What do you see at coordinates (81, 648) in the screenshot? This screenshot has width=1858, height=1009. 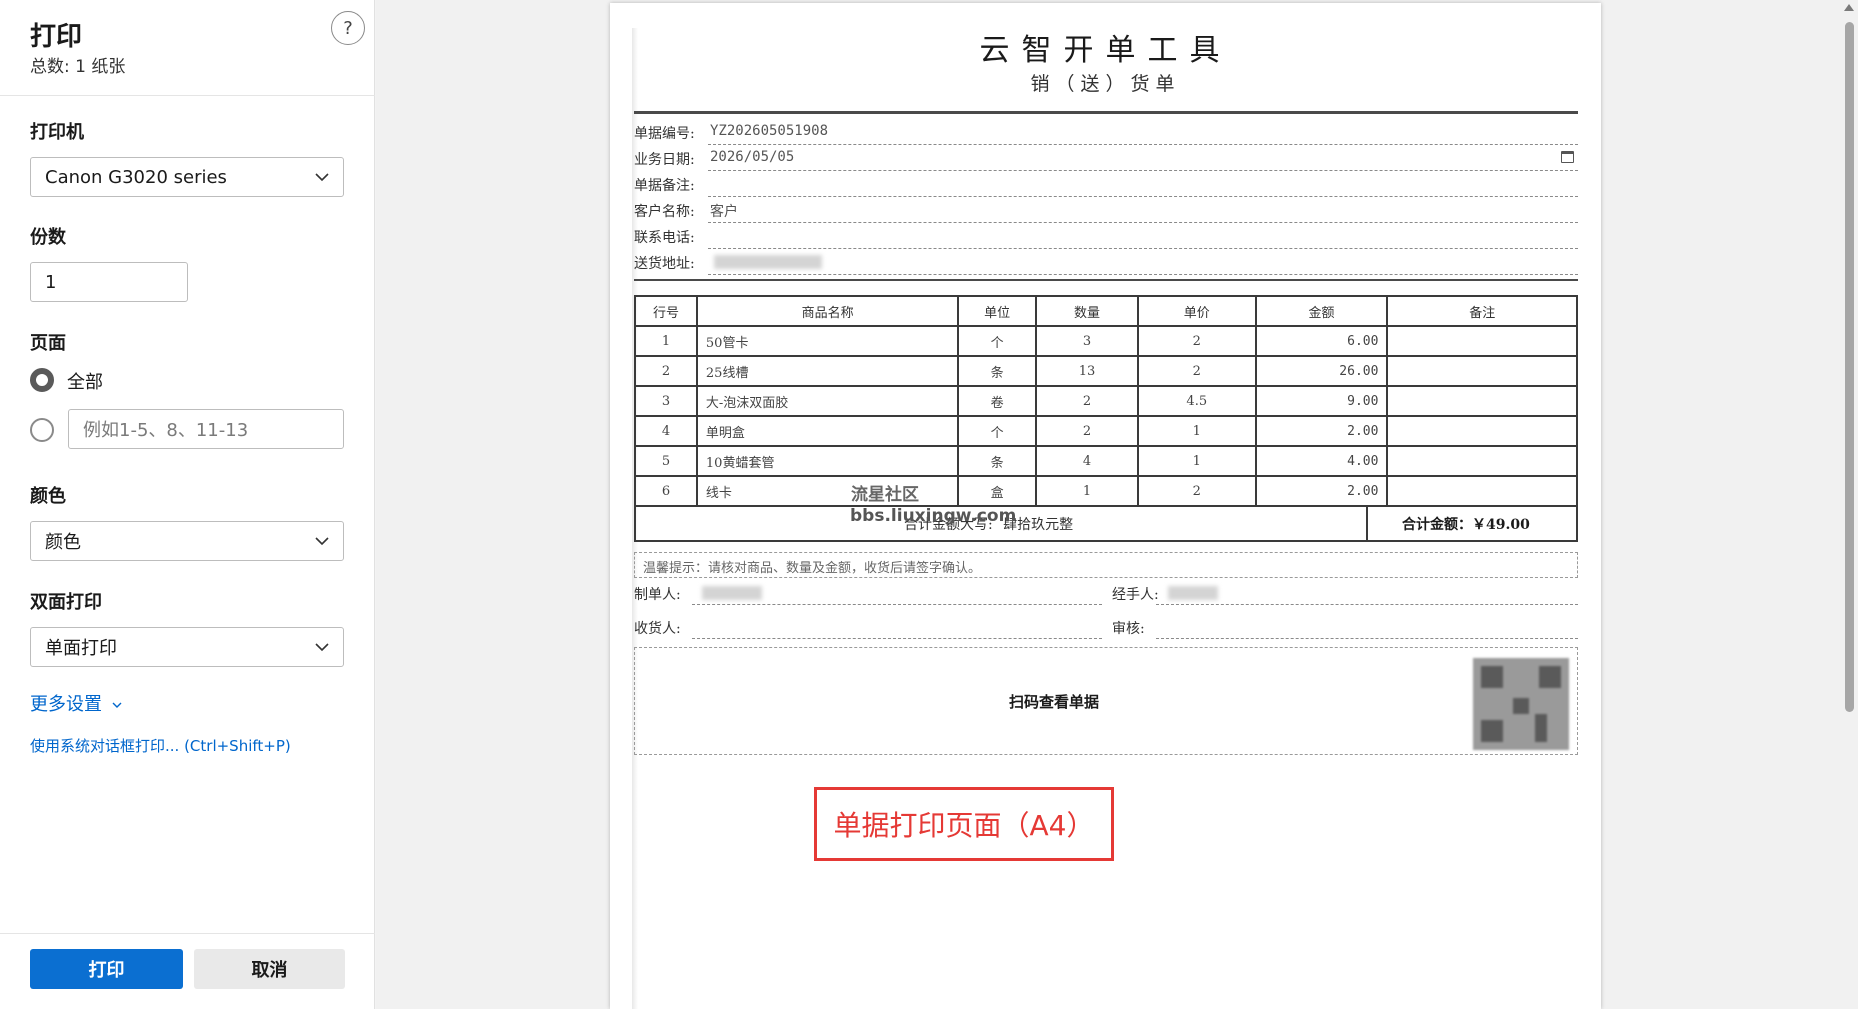 I see `duplex-value: 单面打印` at bounding box center [81, 648].